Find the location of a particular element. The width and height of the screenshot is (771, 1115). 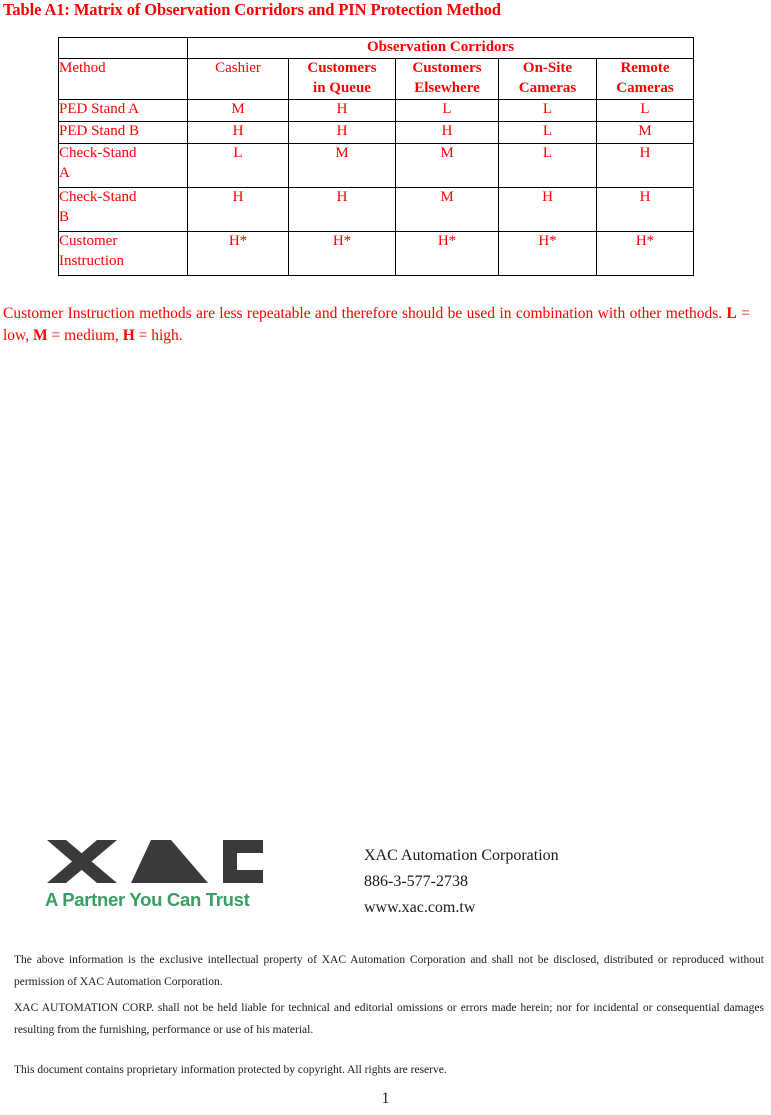

legend-high-definition: = high. is located at coordinates (158, 335).